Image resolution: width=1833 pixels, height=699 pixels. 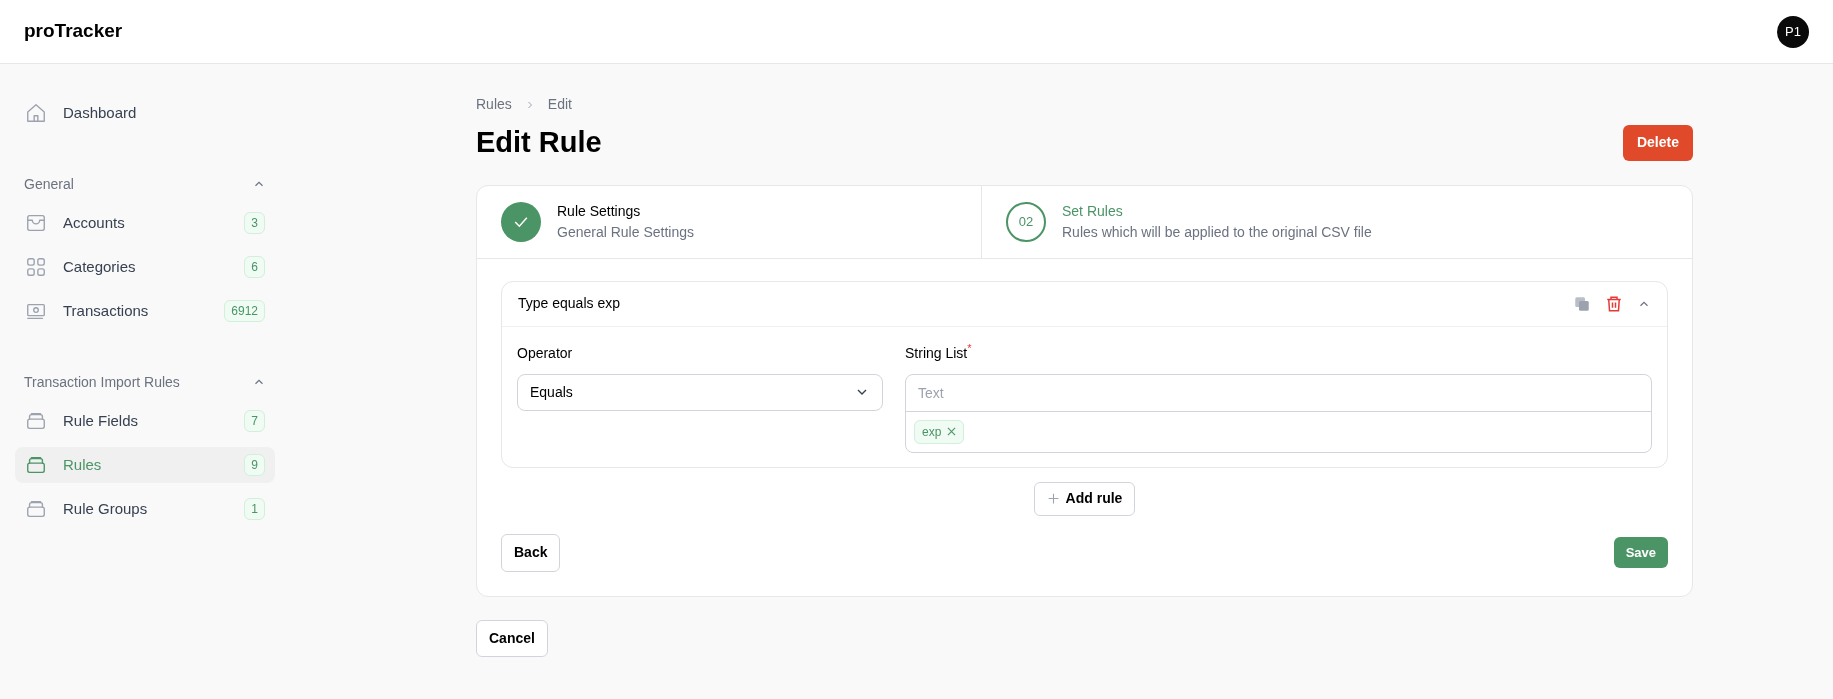 What do you see at coordinates (145, 223) in the screenshot?
I see `nav-item: Accounts 3` at bounding box center [145, 223].